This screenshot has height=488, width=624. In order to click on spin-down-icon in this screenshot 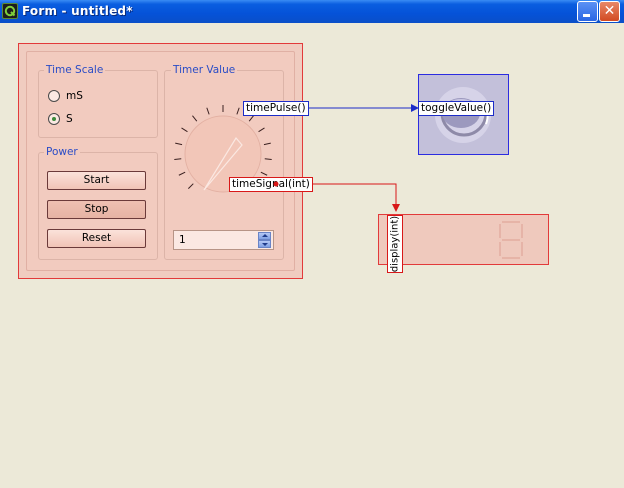, I will do `click(264, 244)`.